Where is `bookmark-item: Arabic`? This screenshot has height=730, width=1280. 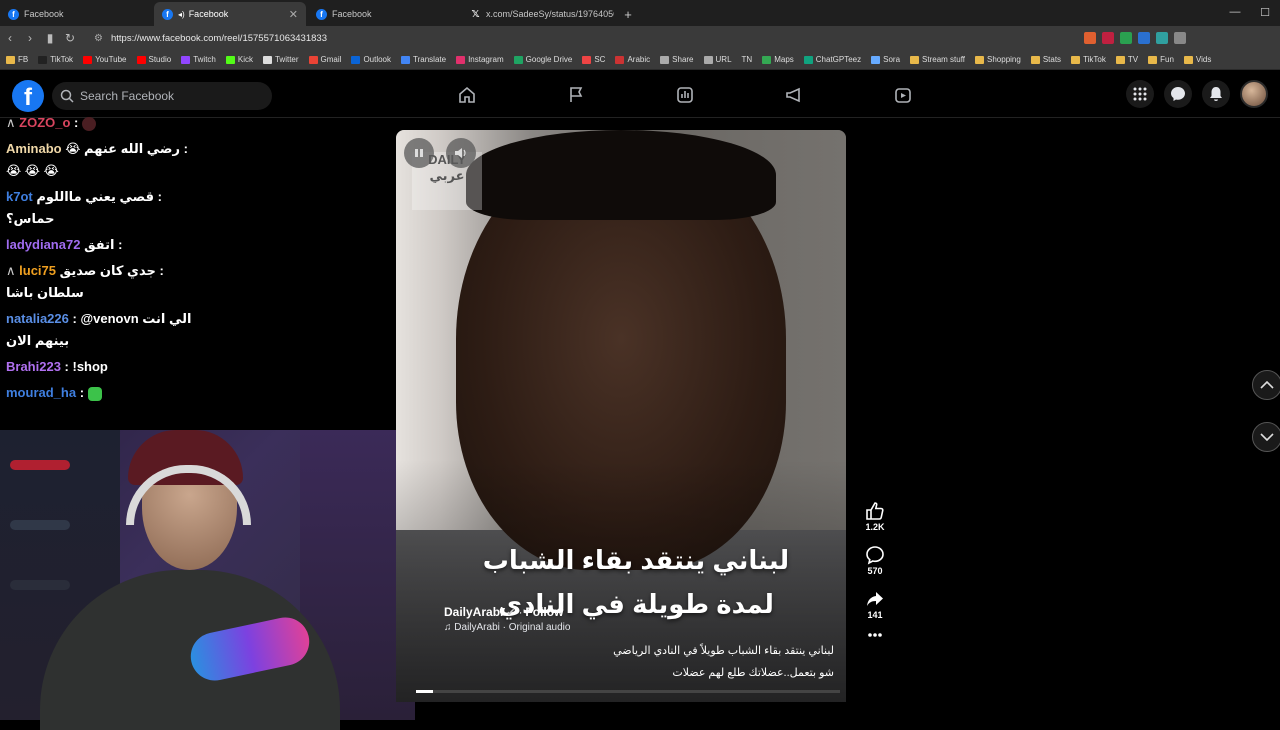 bookmark-item: Arabic is located at coordinates (632, 59).